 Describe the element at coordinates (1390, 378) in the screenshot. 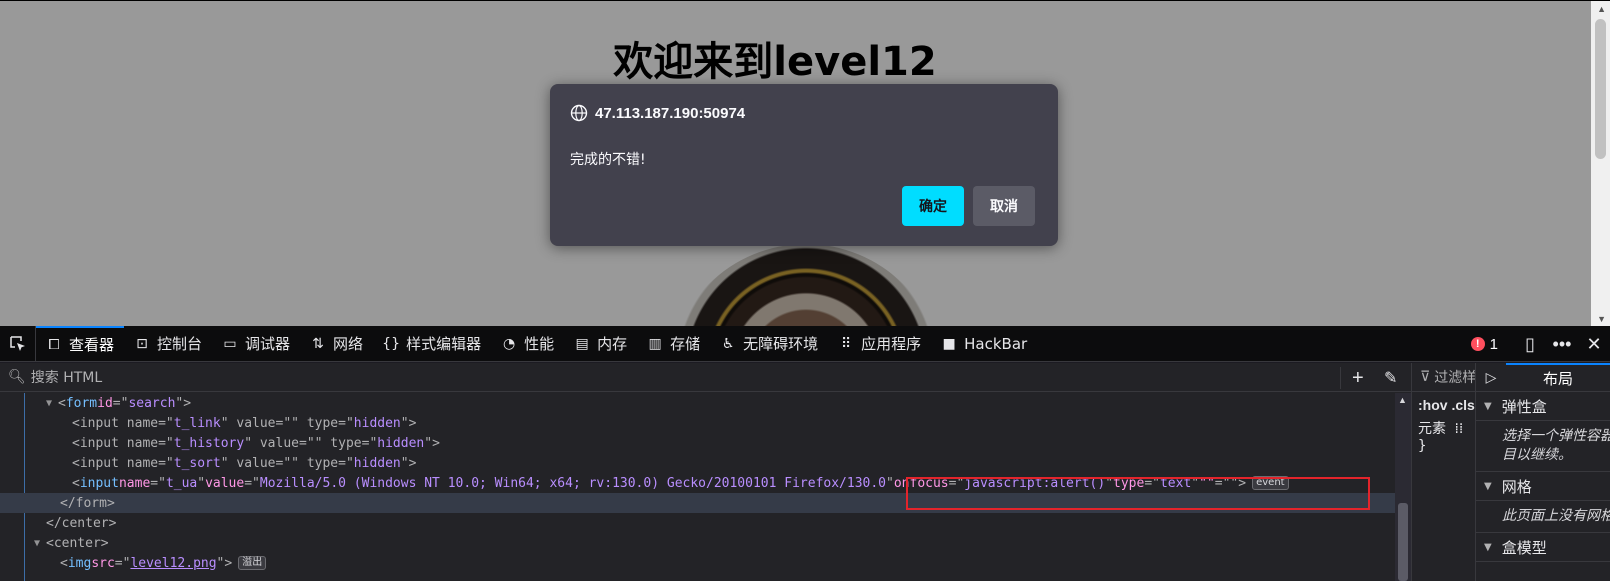

I see `eyedropper-icon: ✎` at that location.